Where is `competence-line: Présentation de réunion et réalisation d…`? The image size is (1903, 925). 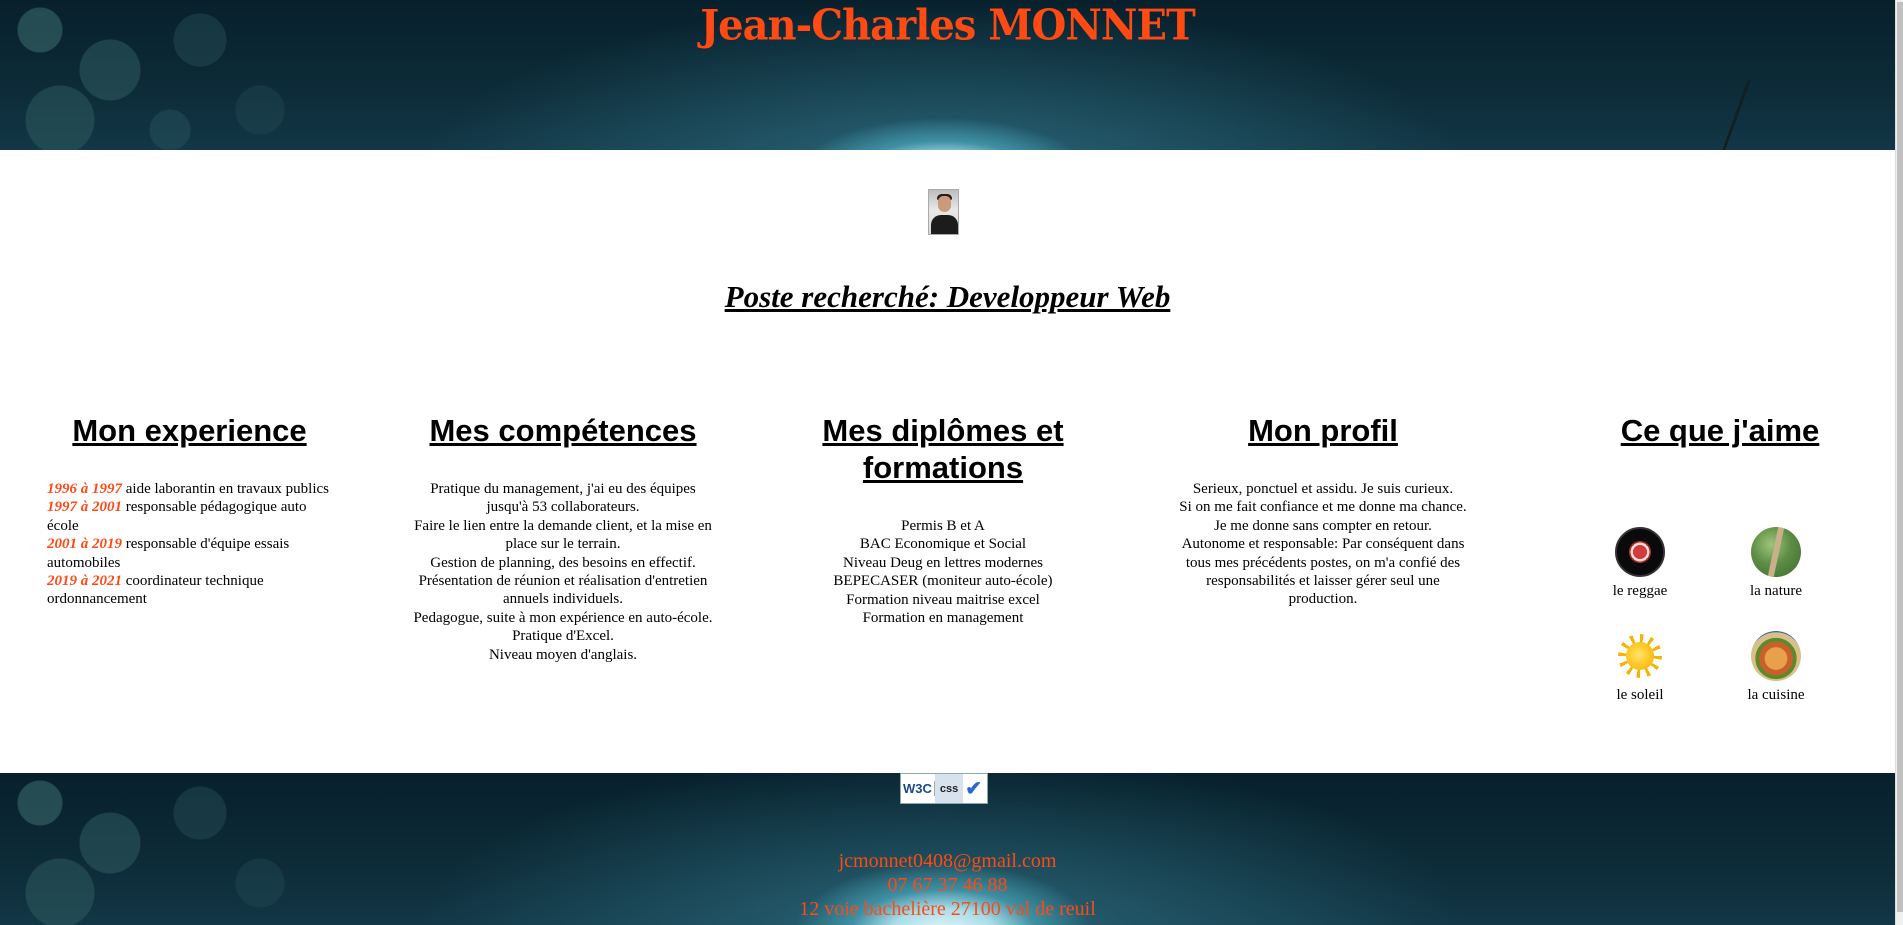
competence-line: Présentation de réunion et réalisation d… is located at coordinates (563, 590).